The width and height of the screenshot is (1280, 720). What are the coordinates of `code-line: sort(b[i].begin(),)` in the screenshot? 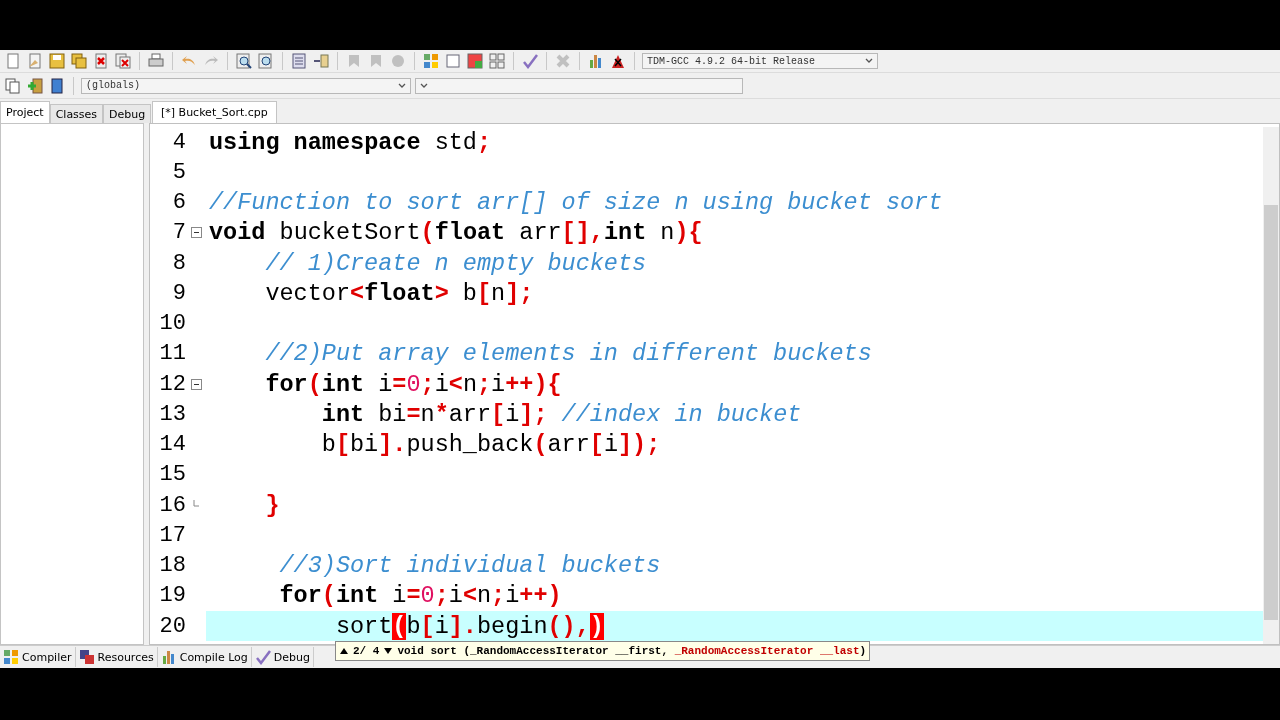 It's located at (469, 626).